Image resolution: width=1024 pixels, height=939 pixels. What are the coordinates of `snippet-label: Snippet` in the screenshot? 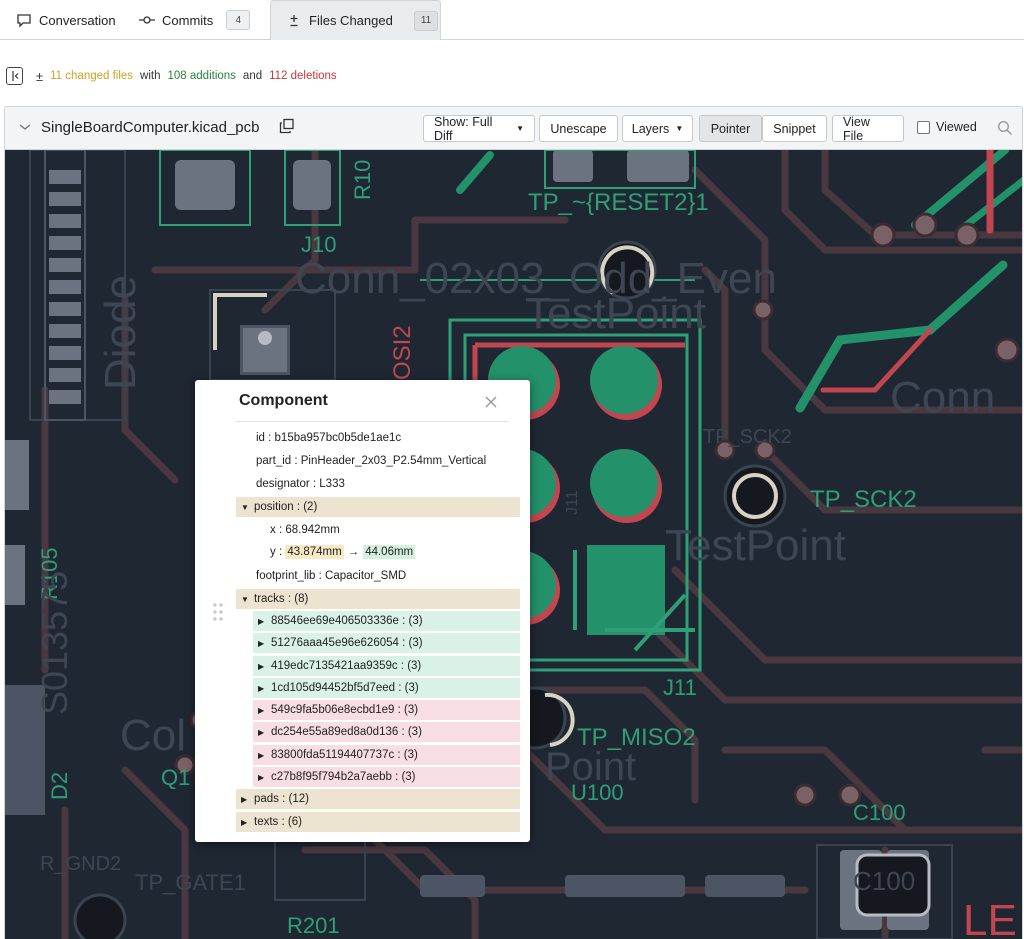 It's located at (794, 128).